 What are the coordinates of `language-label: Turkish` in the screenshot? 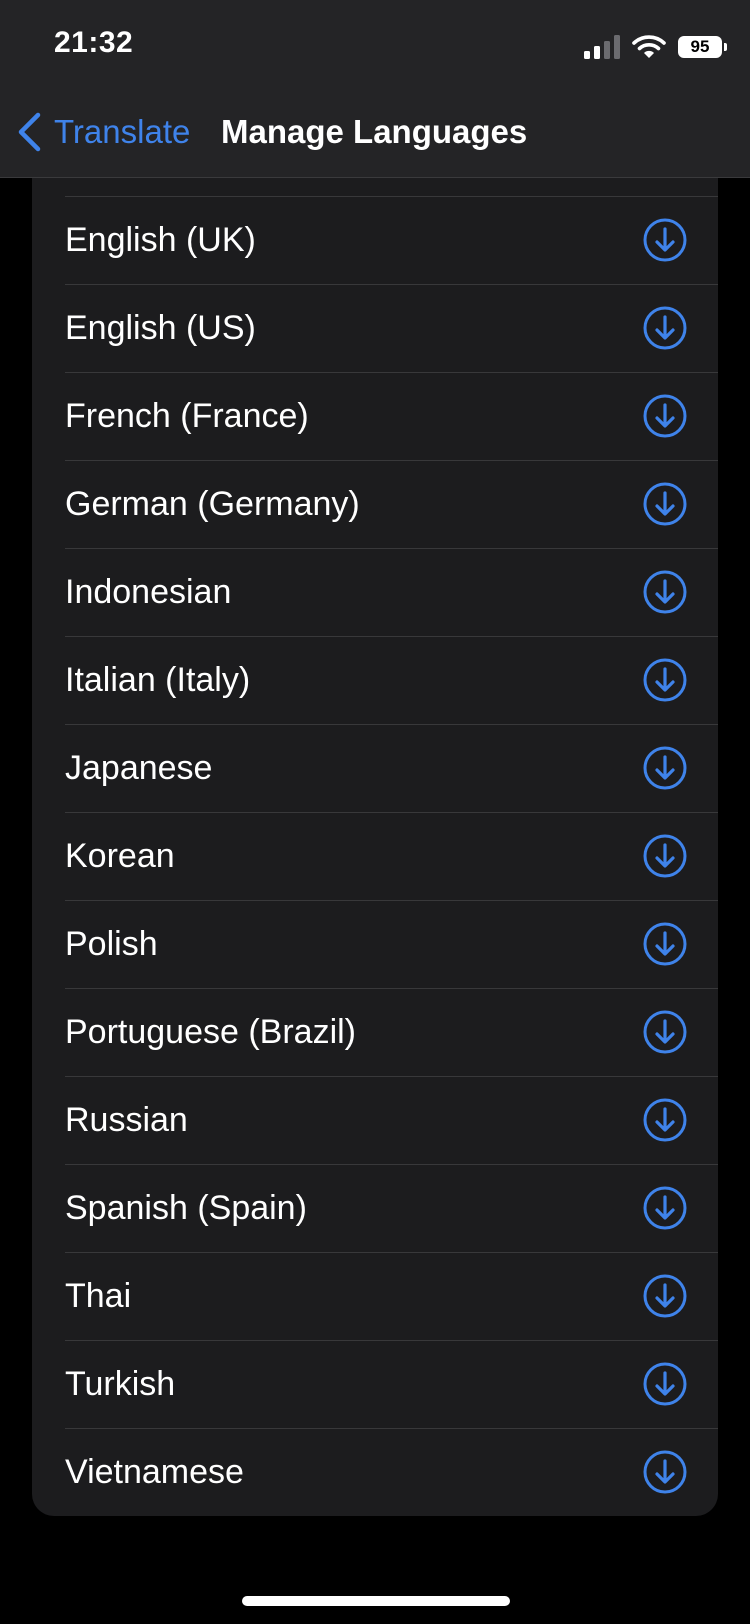 It's located at (120, 1384).